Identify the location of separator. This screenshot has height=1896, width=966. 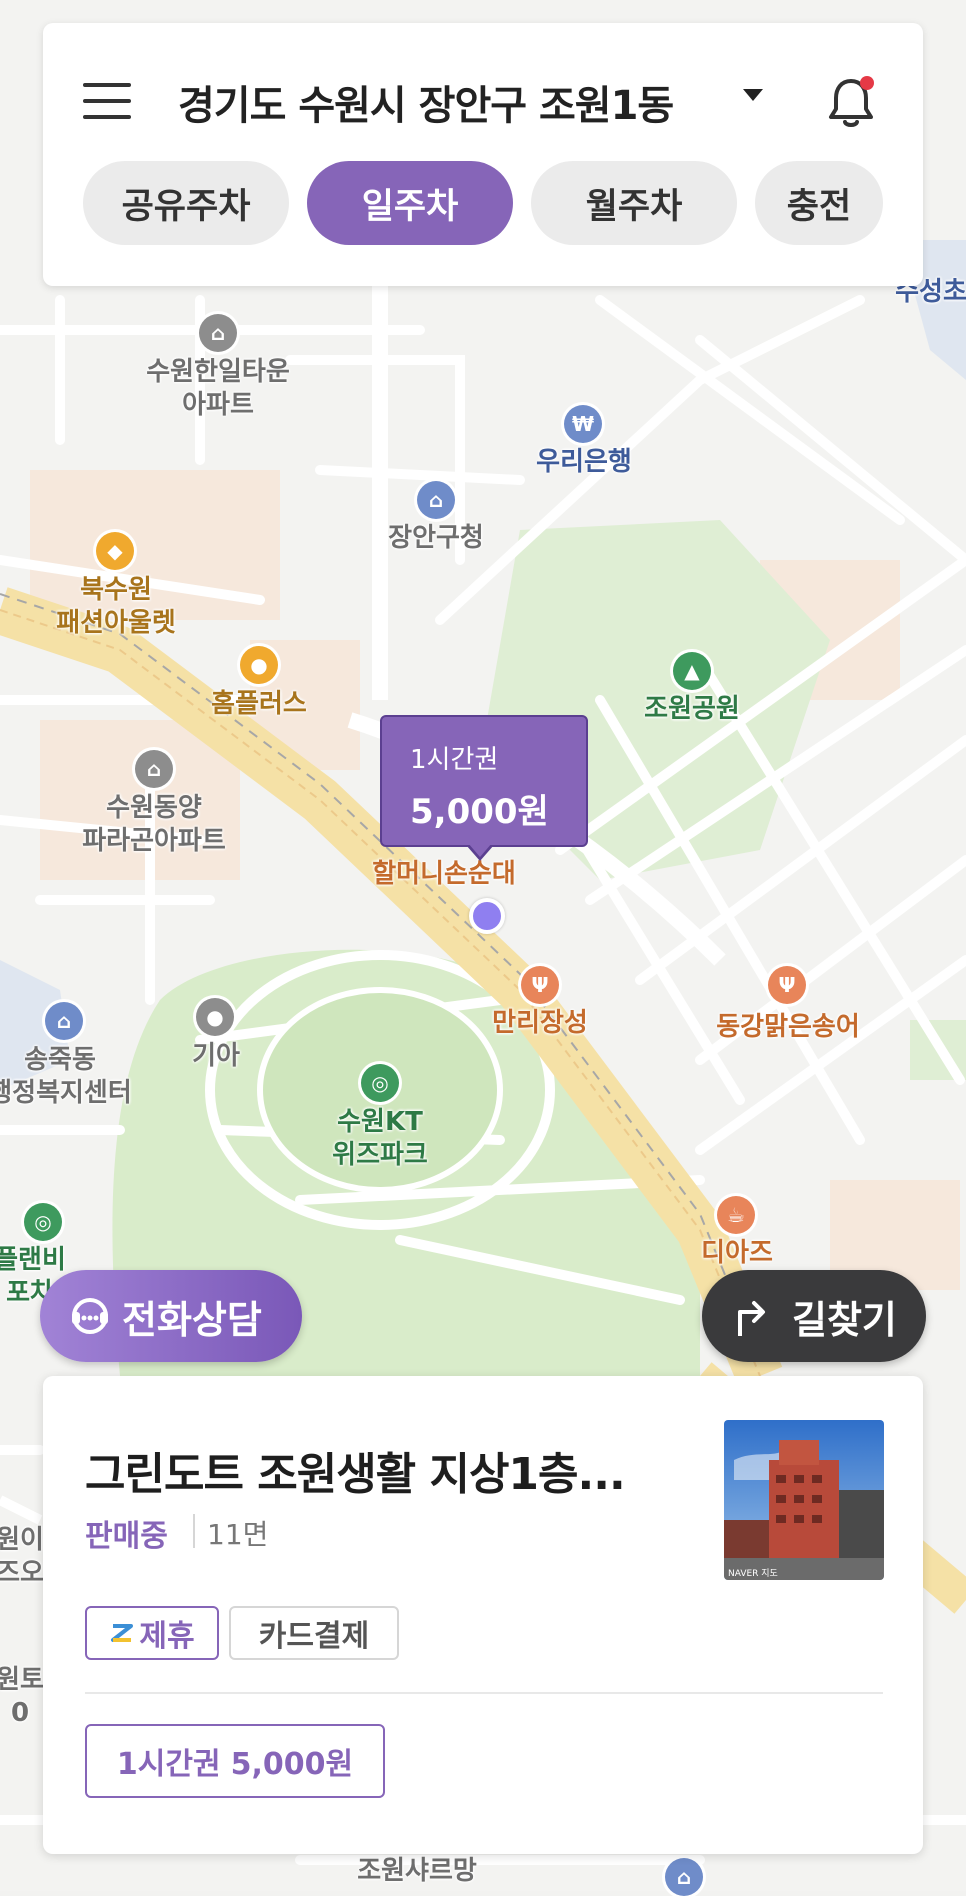
(194, 1531).